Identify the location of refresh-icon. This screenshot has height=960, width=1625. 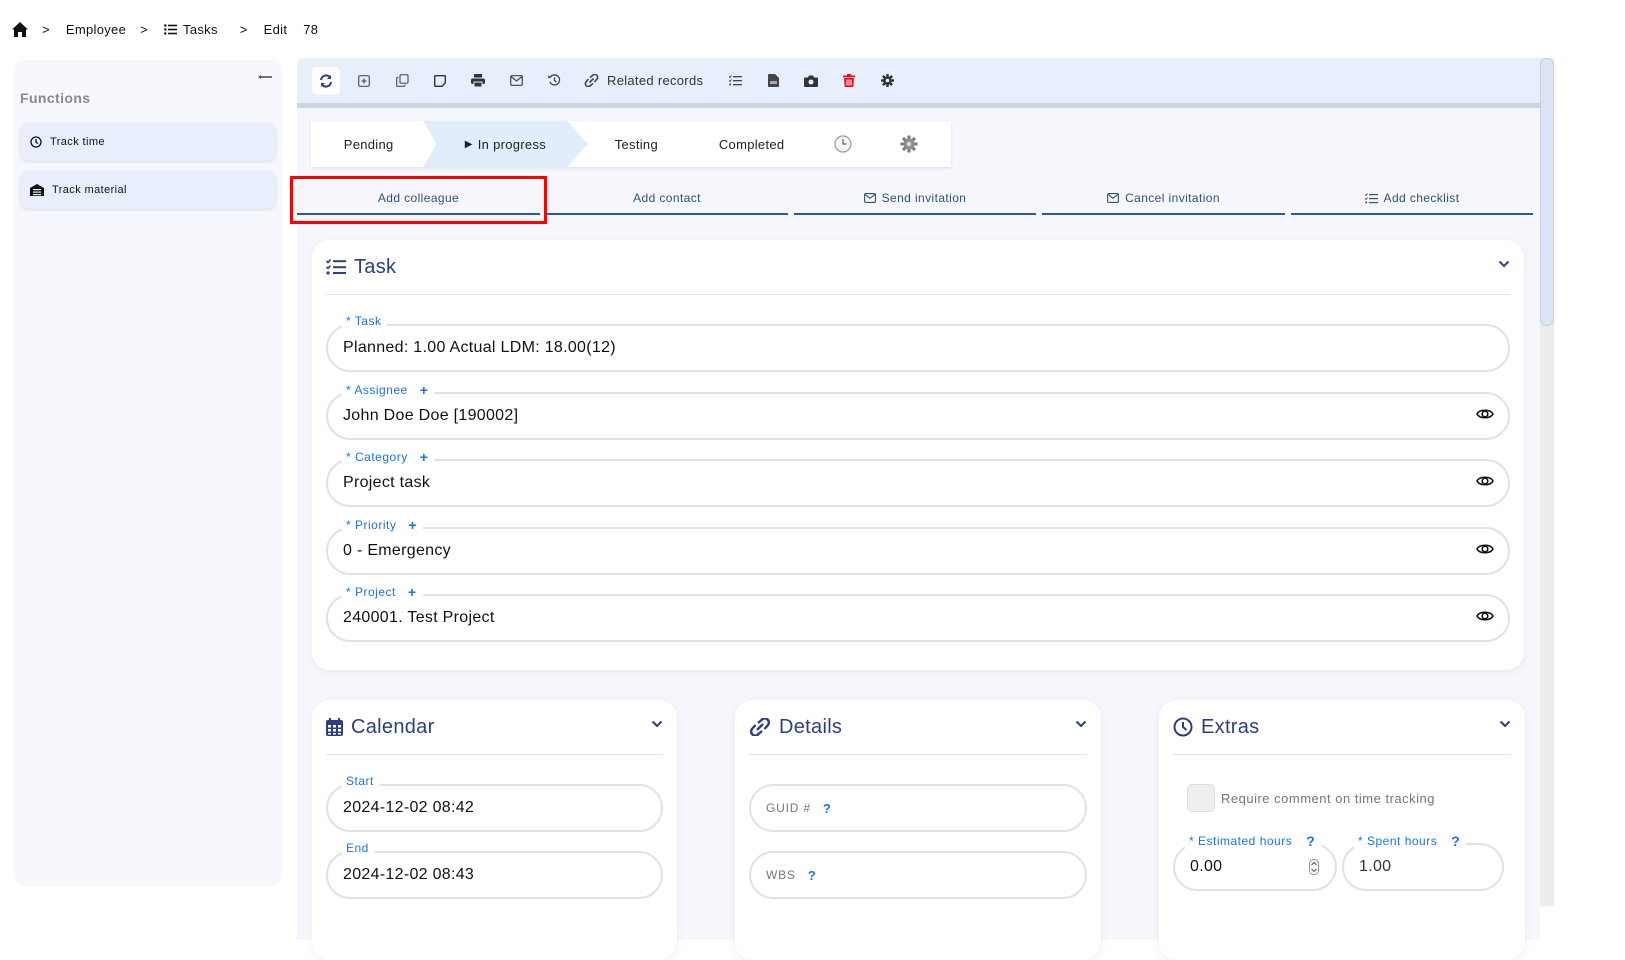
(326, 80).